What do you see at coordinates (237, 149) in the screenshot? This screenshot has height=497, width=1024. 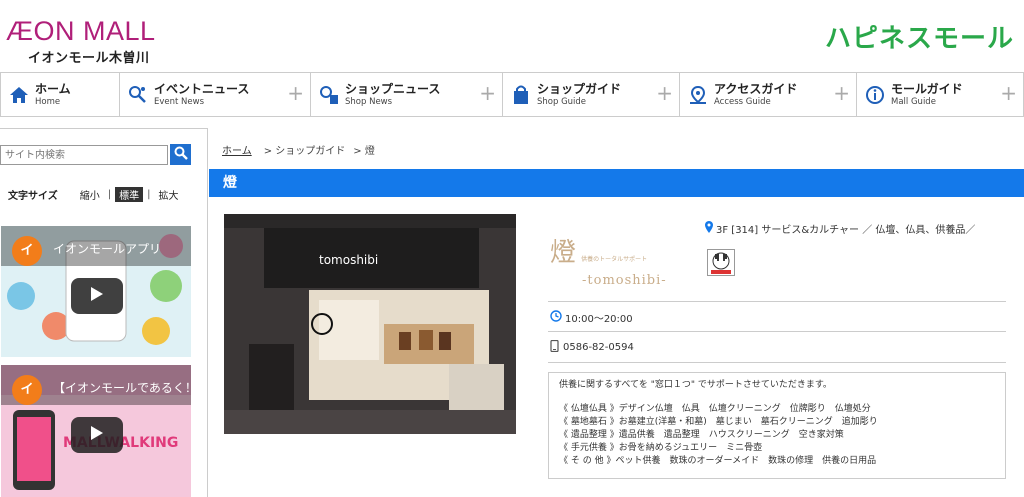 I see `breadcrumb-home-link: ホーム` at bounding box center [237, 149].